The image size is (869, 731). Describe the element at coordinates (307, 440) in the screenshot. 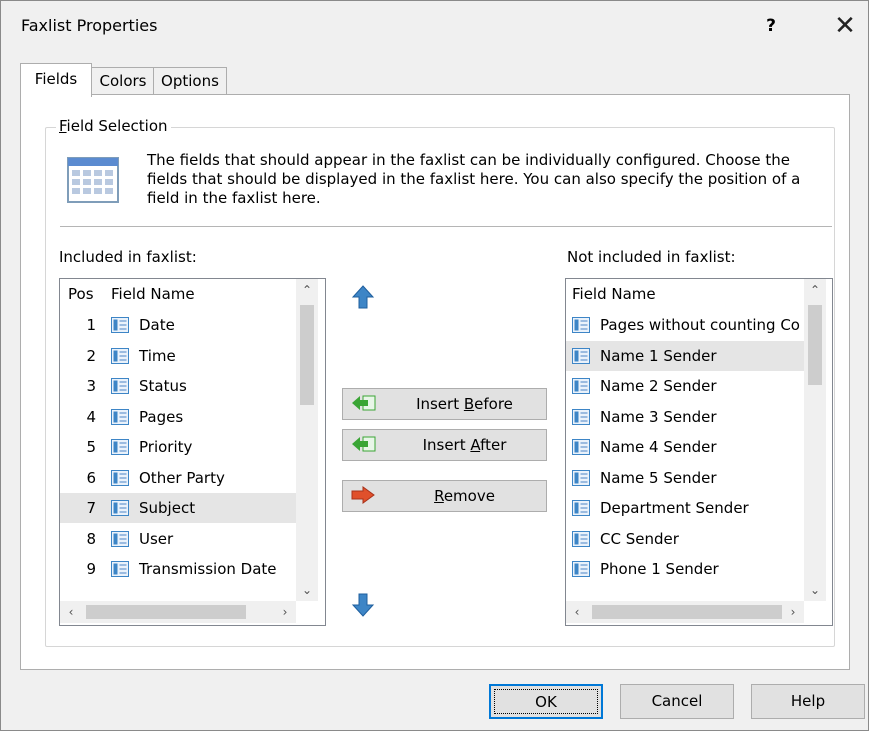

I see `included-vertical-scrollbar: ⌃ ⌄` at that location.